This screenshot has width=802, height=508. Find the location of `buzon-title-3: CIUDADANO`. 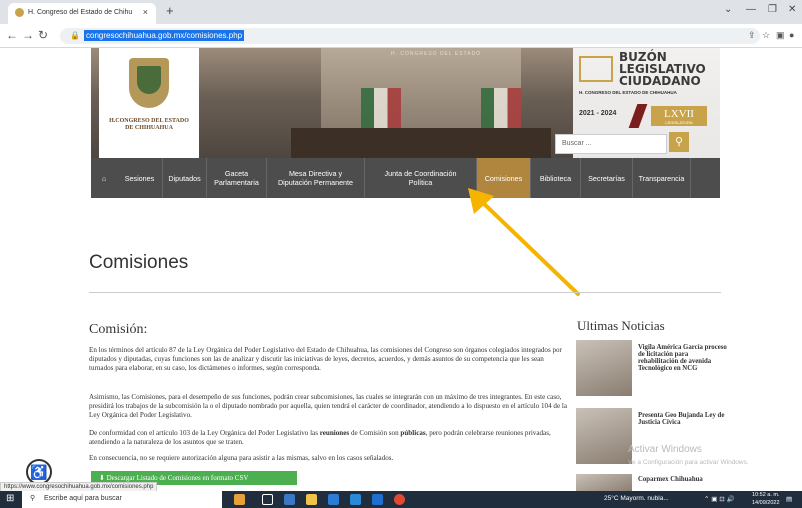

buzon-title-3: CIUDADANO is located at coordinates (660, 81).